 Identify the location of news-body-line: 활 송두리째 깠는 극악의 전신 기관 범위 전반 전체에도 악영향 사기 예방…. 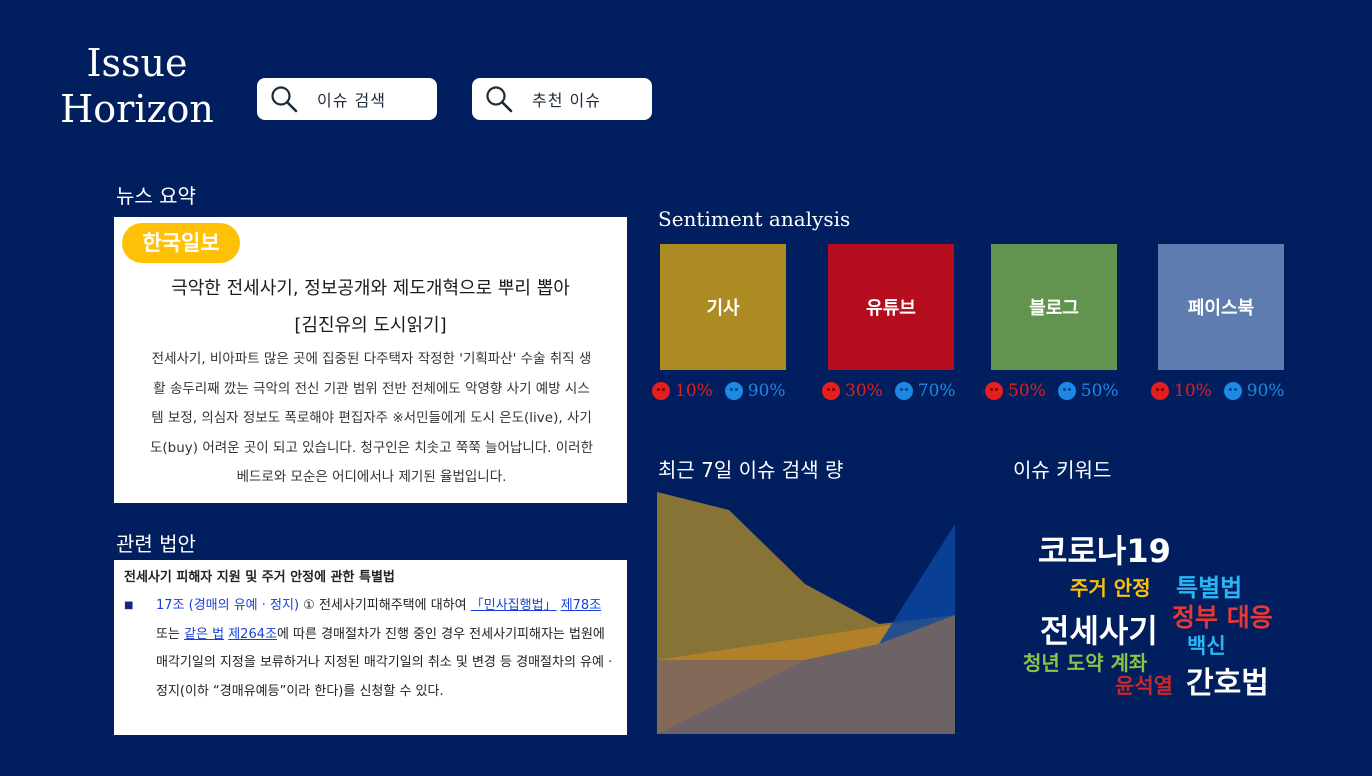
(371, 388).